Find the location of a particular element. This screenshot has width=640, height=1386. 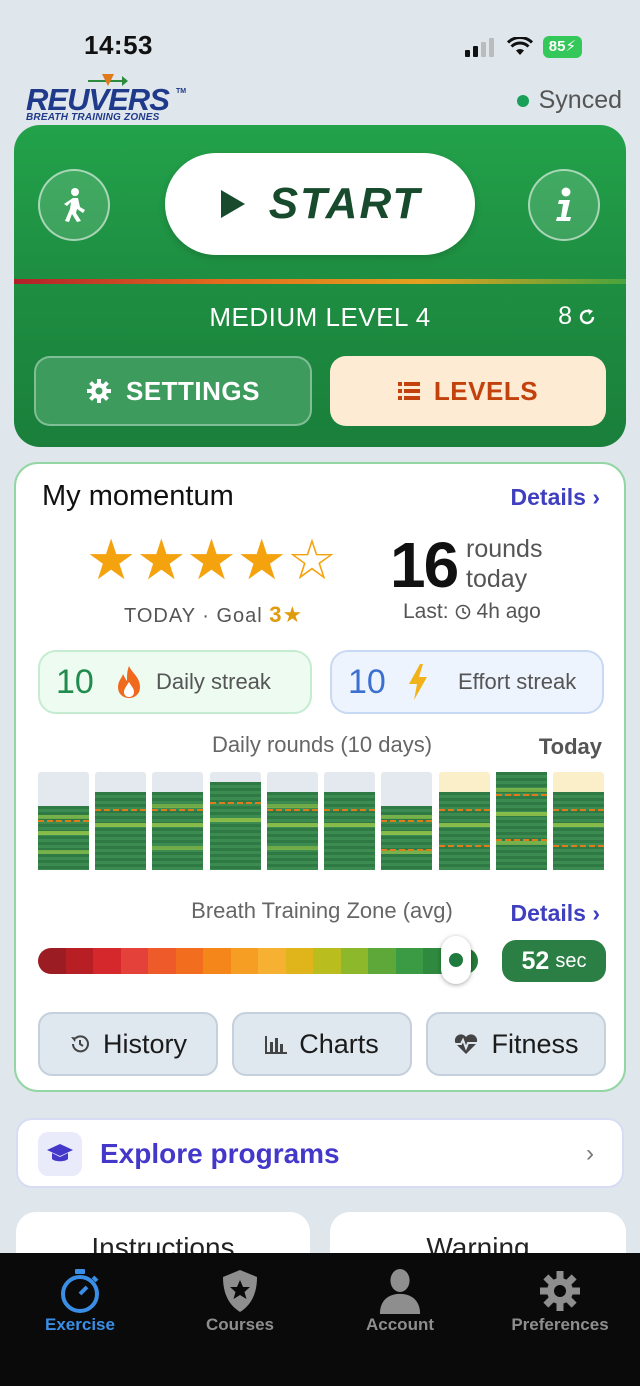

app-logo: REUVERS TM BREATH TRAINING ZONES is located at coordinates (106, 99).